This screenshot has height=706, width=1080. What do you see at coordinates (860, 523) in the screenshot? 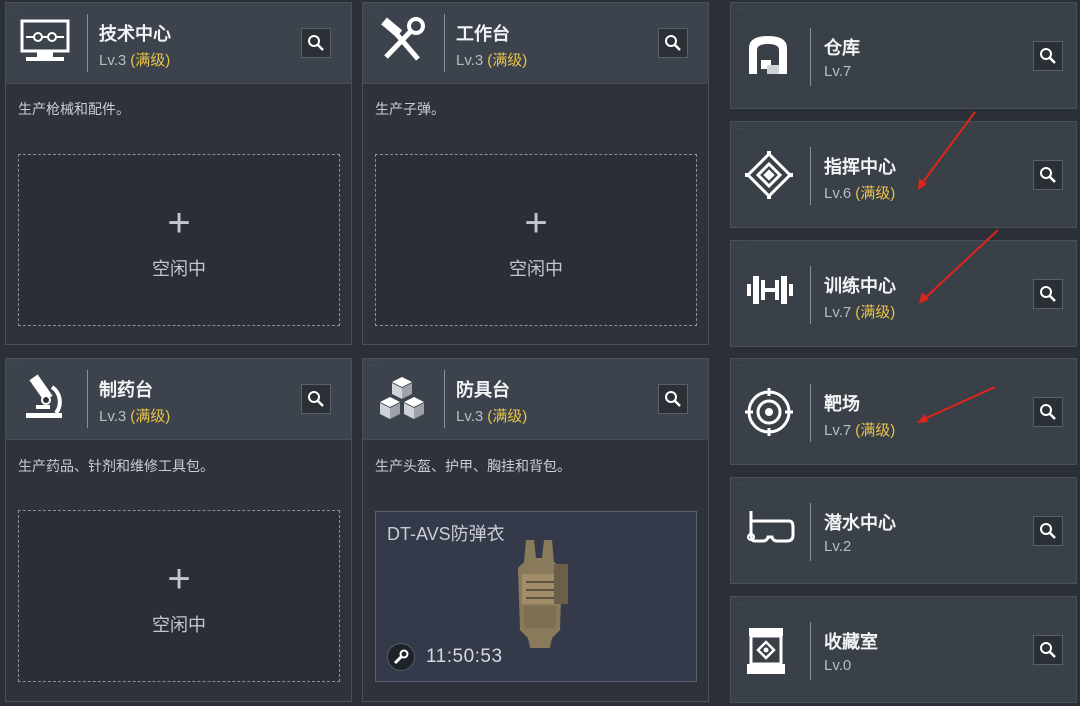
I see `facility-title: 潜水中心` at bounding box center [860, 523].